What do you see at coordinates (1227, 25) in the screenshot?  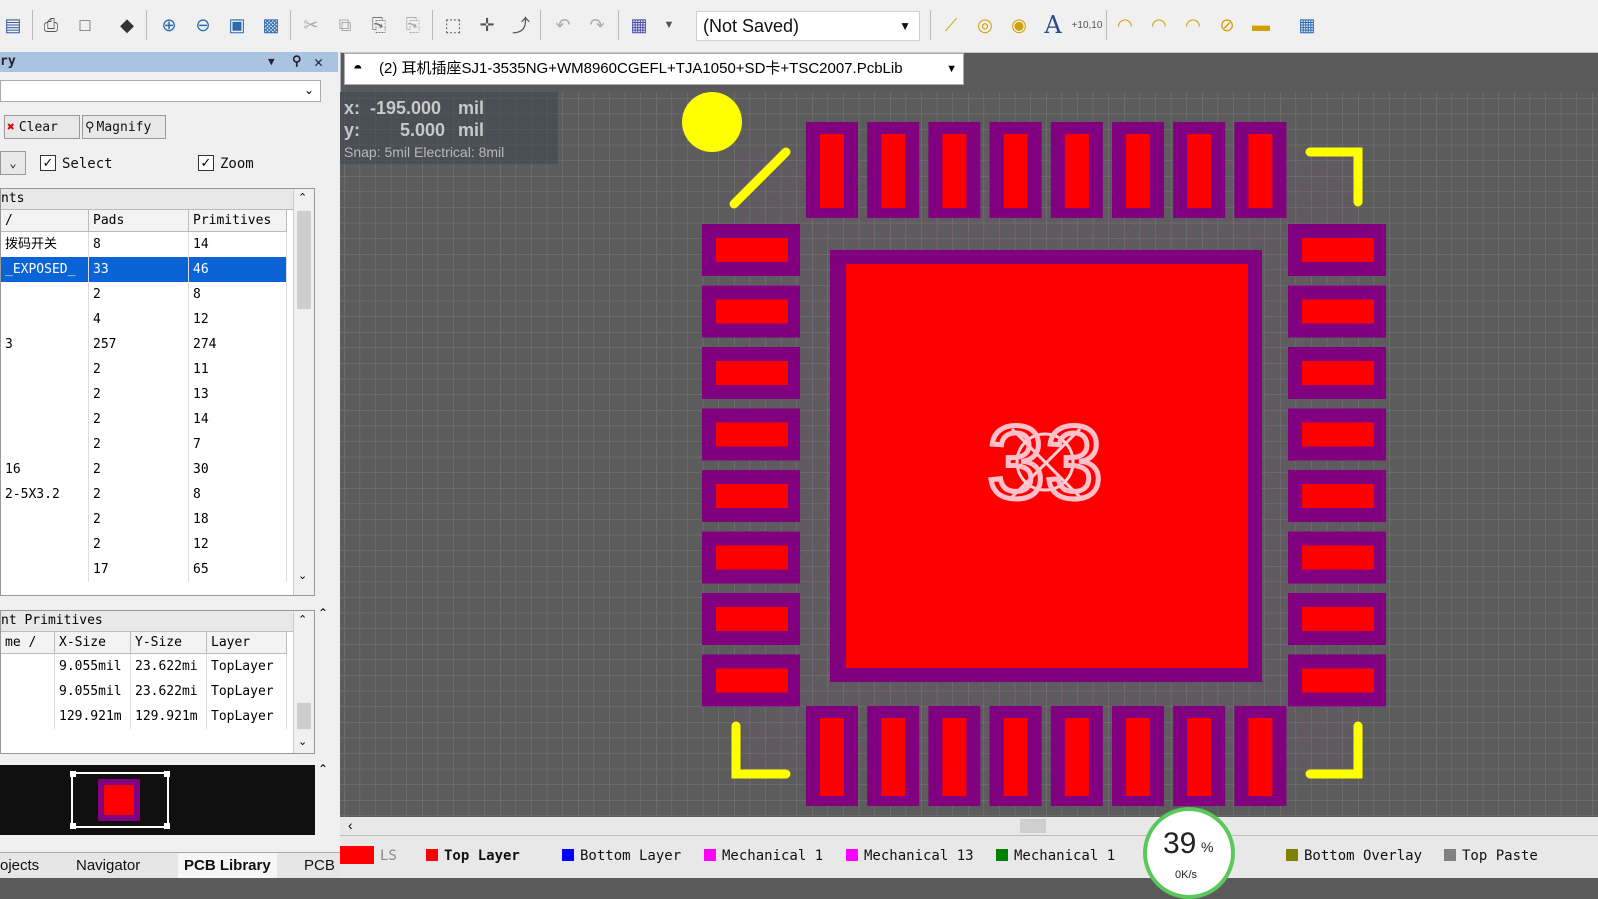 I see `circle-icon: ⊘` at bounding box center [1227, 25].